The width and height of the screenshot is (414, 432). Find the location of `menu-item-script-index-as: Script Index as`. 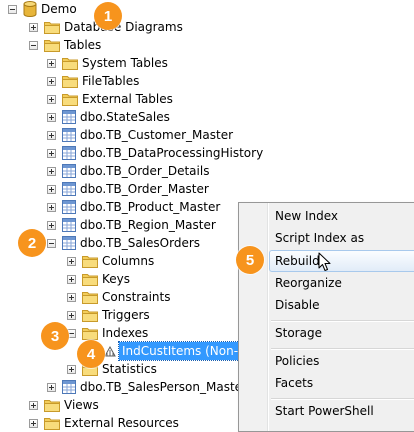

menu-item-script-index-as: Script Index as is located at coordinates (341, 238).